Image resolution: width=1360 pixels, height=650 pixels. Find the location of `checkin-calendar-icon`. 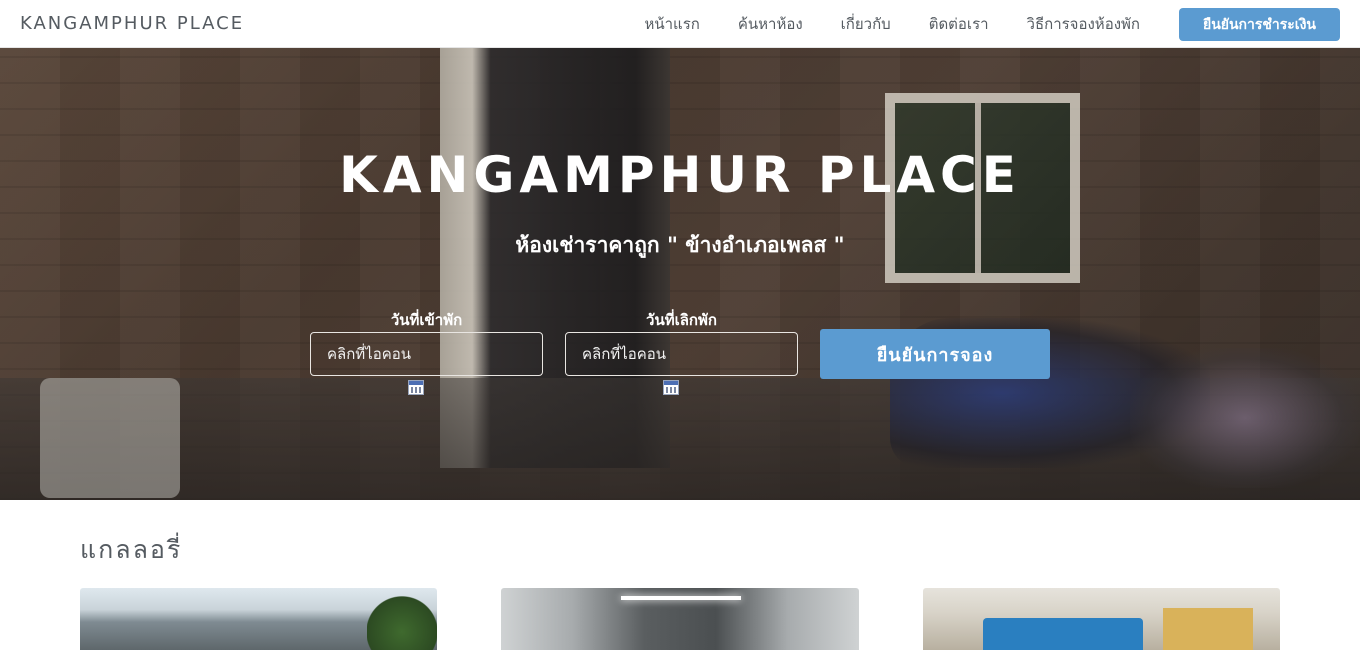

checkin-calendar-icon is located at coordinates (416, 387).